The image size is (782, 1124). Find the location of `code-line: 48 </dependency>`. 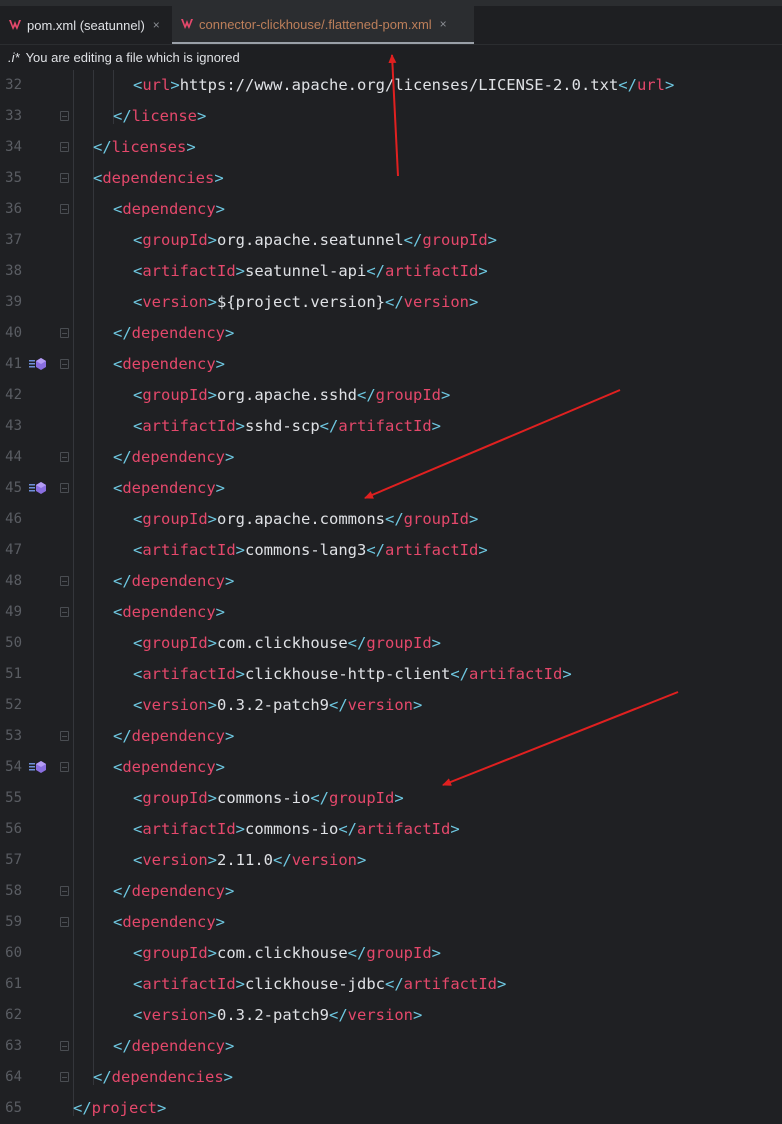

code-line: 48 </dependency> is located at coordinates (391, 581).